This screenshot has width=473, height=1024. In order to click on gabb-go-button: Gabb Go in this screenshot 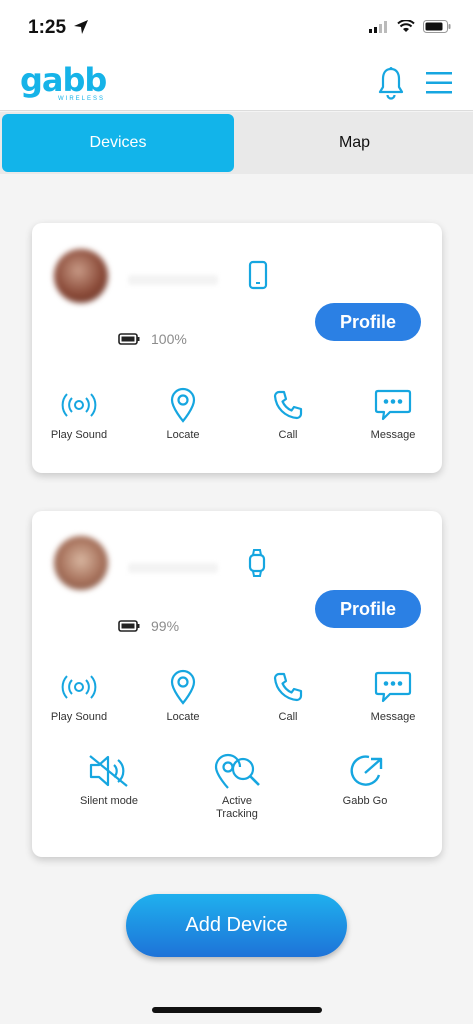, I will do `click(365, 780)`.